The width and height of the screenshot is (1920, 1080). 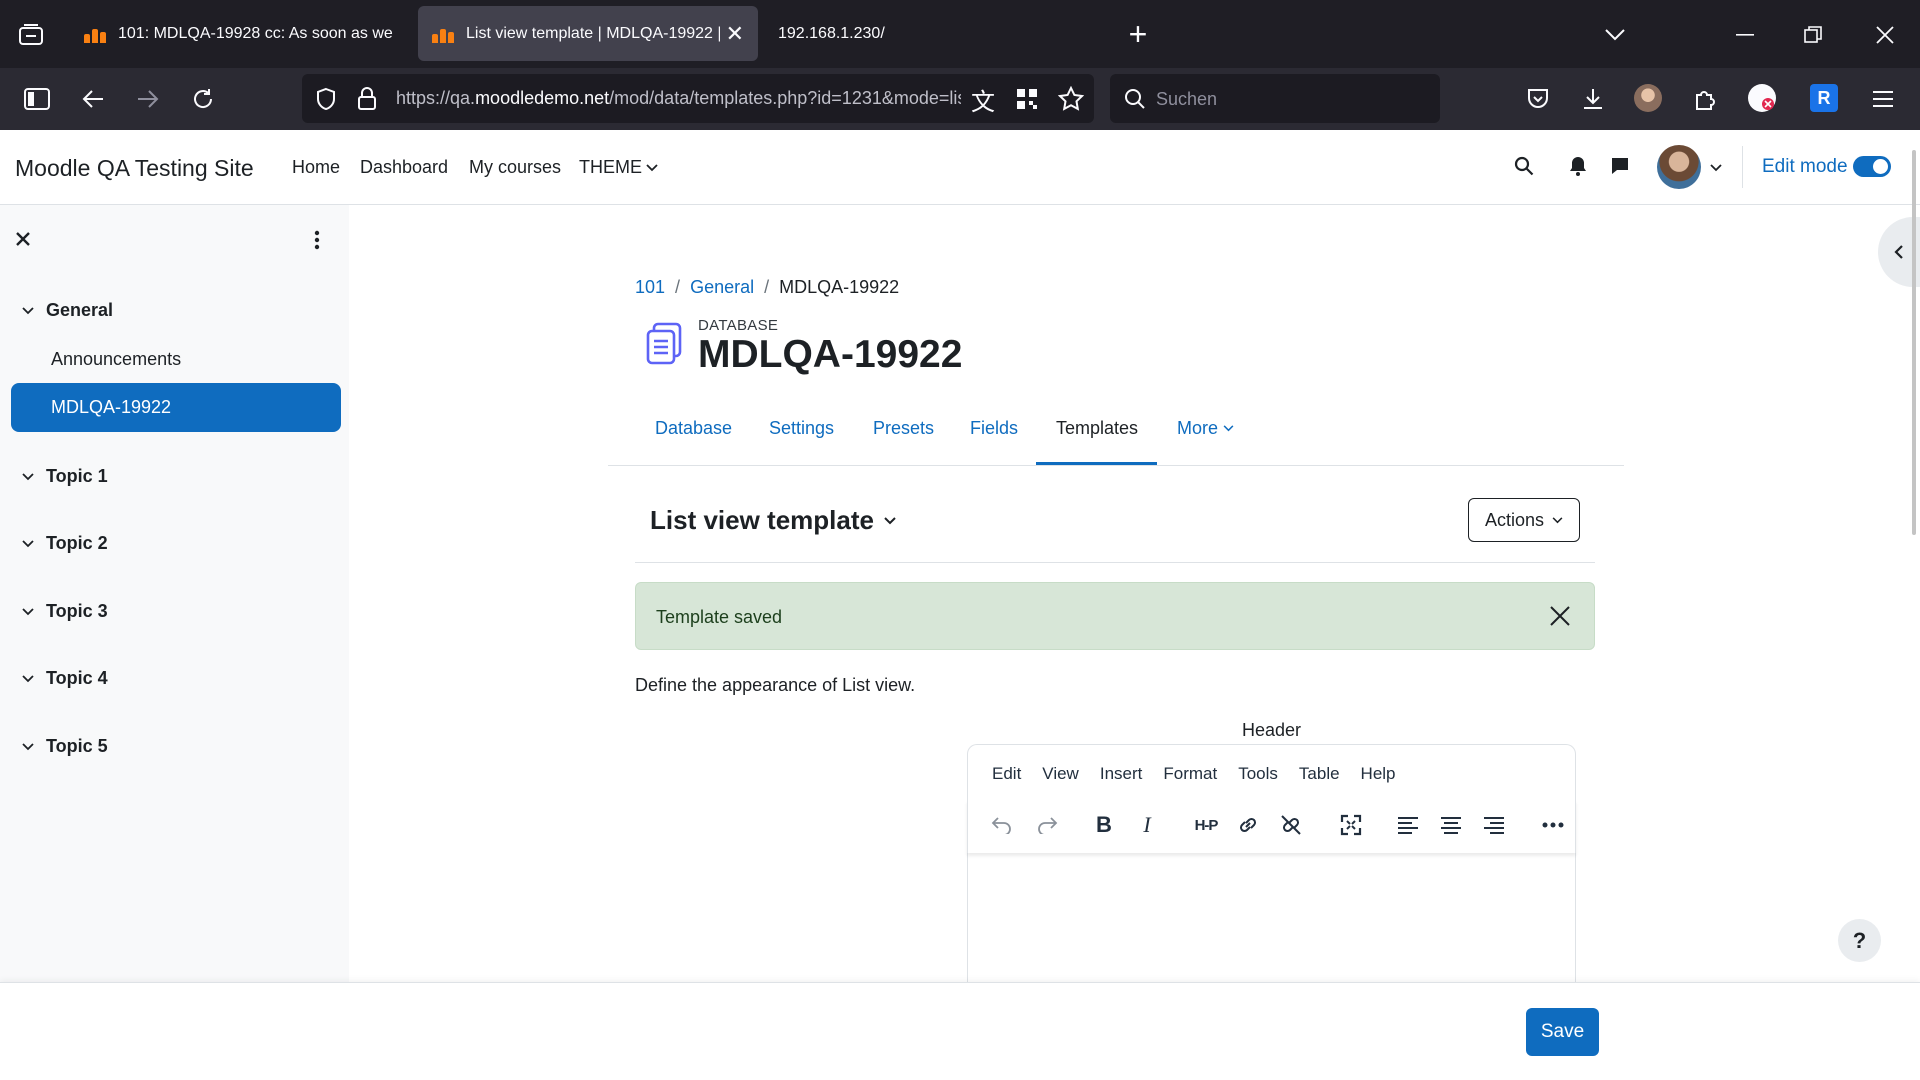 I want to click on tab-presets: Presets, so click(x=903, y=428).